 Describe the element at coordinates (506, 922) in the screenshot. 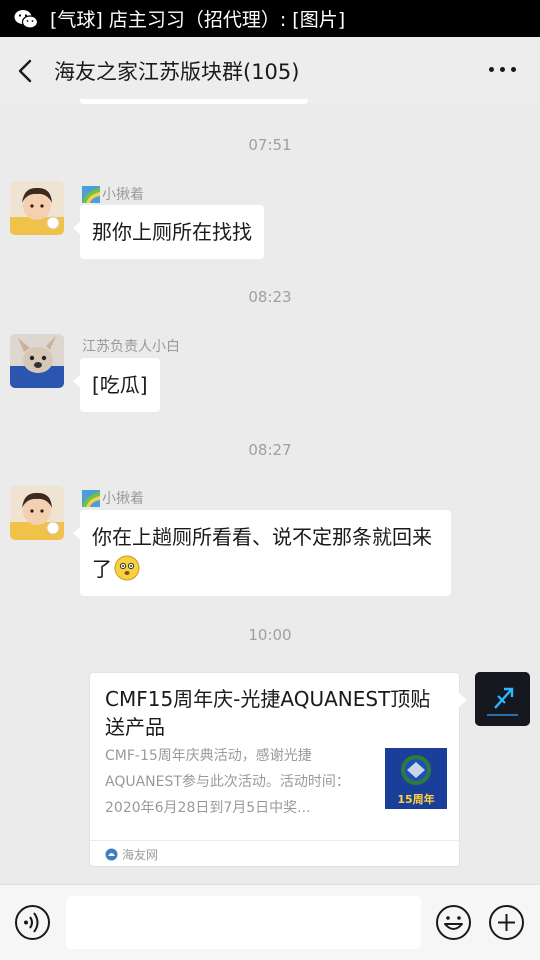

I see `plus-icon` at that location.